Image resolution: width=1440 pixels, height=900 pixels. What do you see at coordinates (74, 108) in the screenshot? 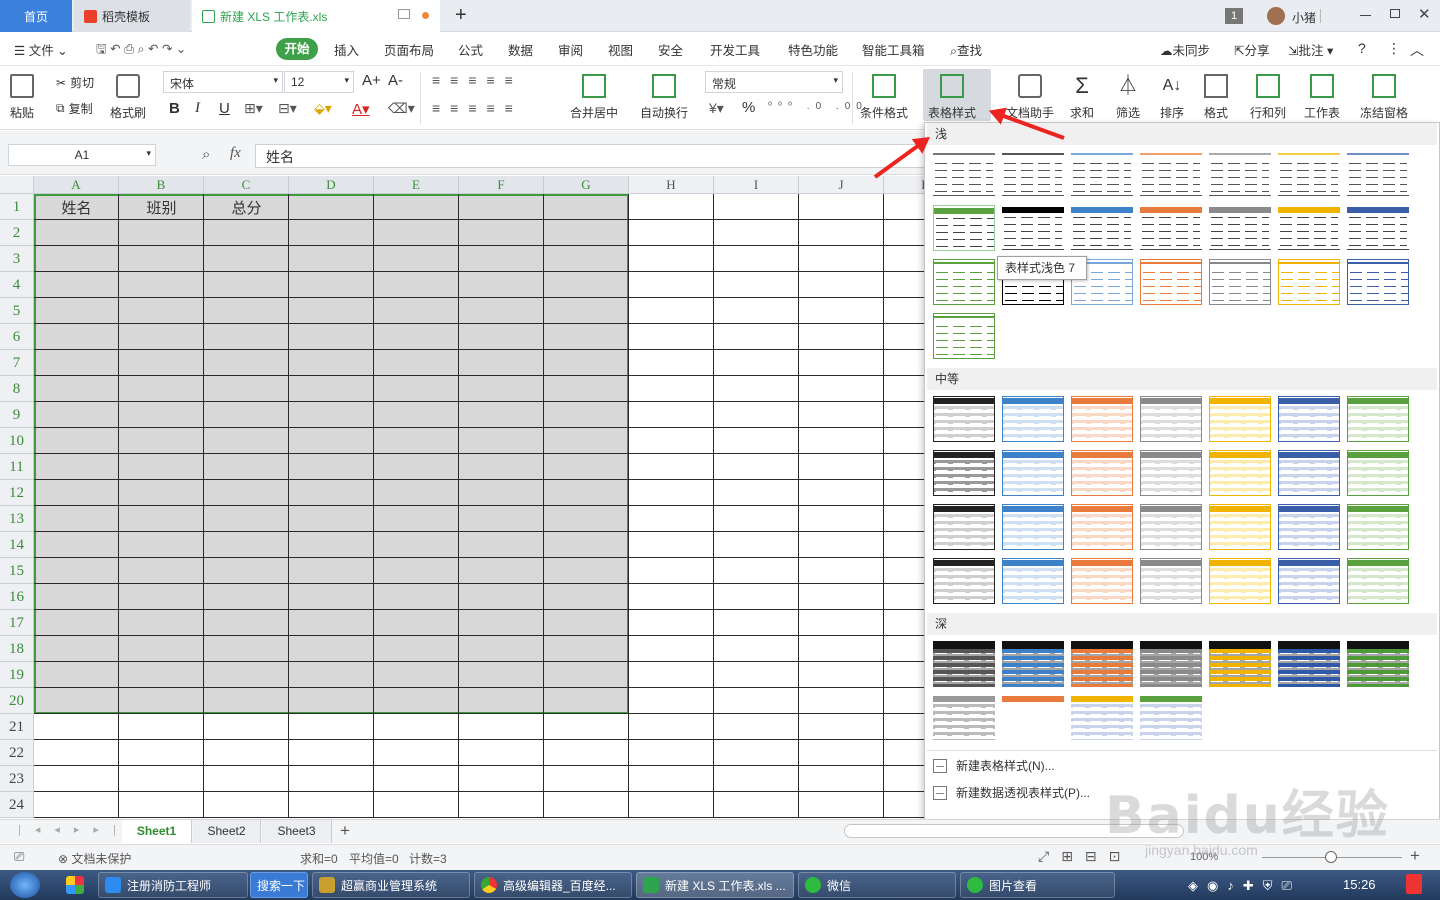
I see `copy-button: ⧉ 复制` at bounding box center [74, 108].